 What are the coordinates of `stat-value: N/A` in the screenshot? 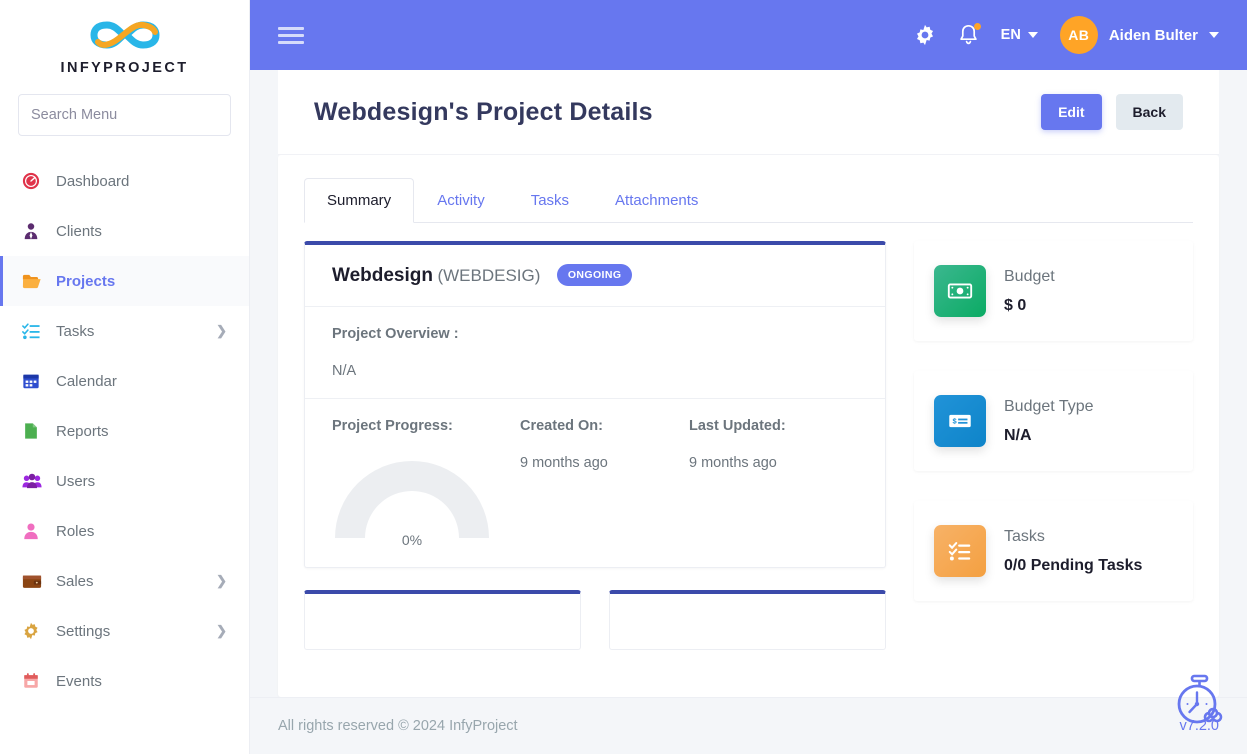 It's located at (1018, 435).